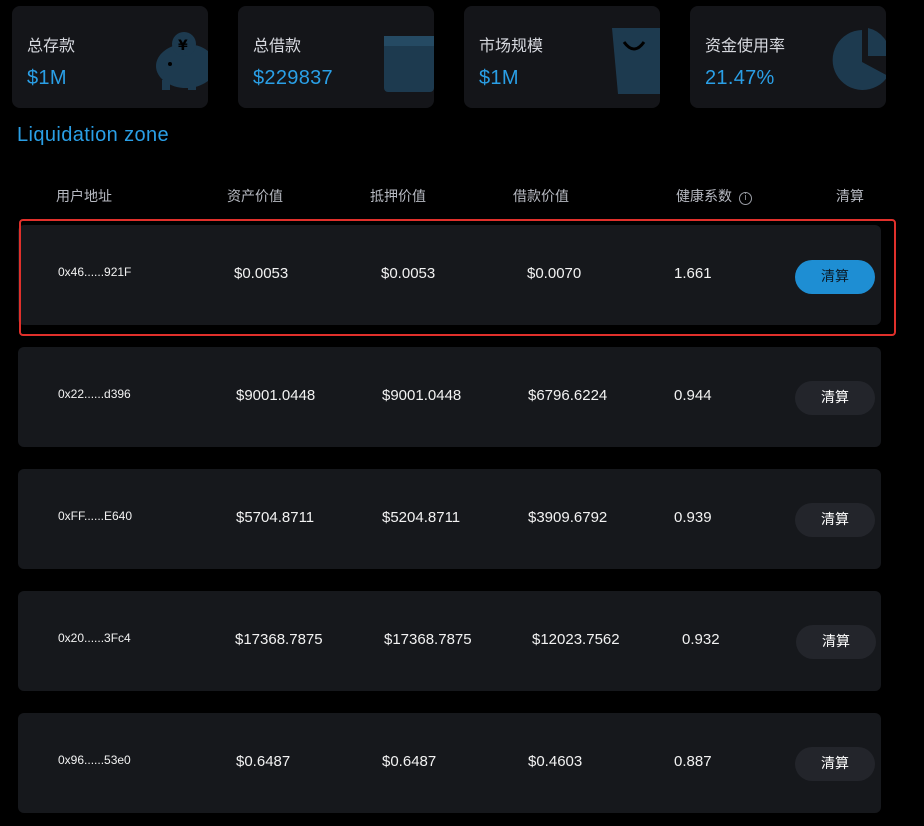  Describe the element at coordinates (409, 64) in the screenshot. I see `wallet-icon` at that location.